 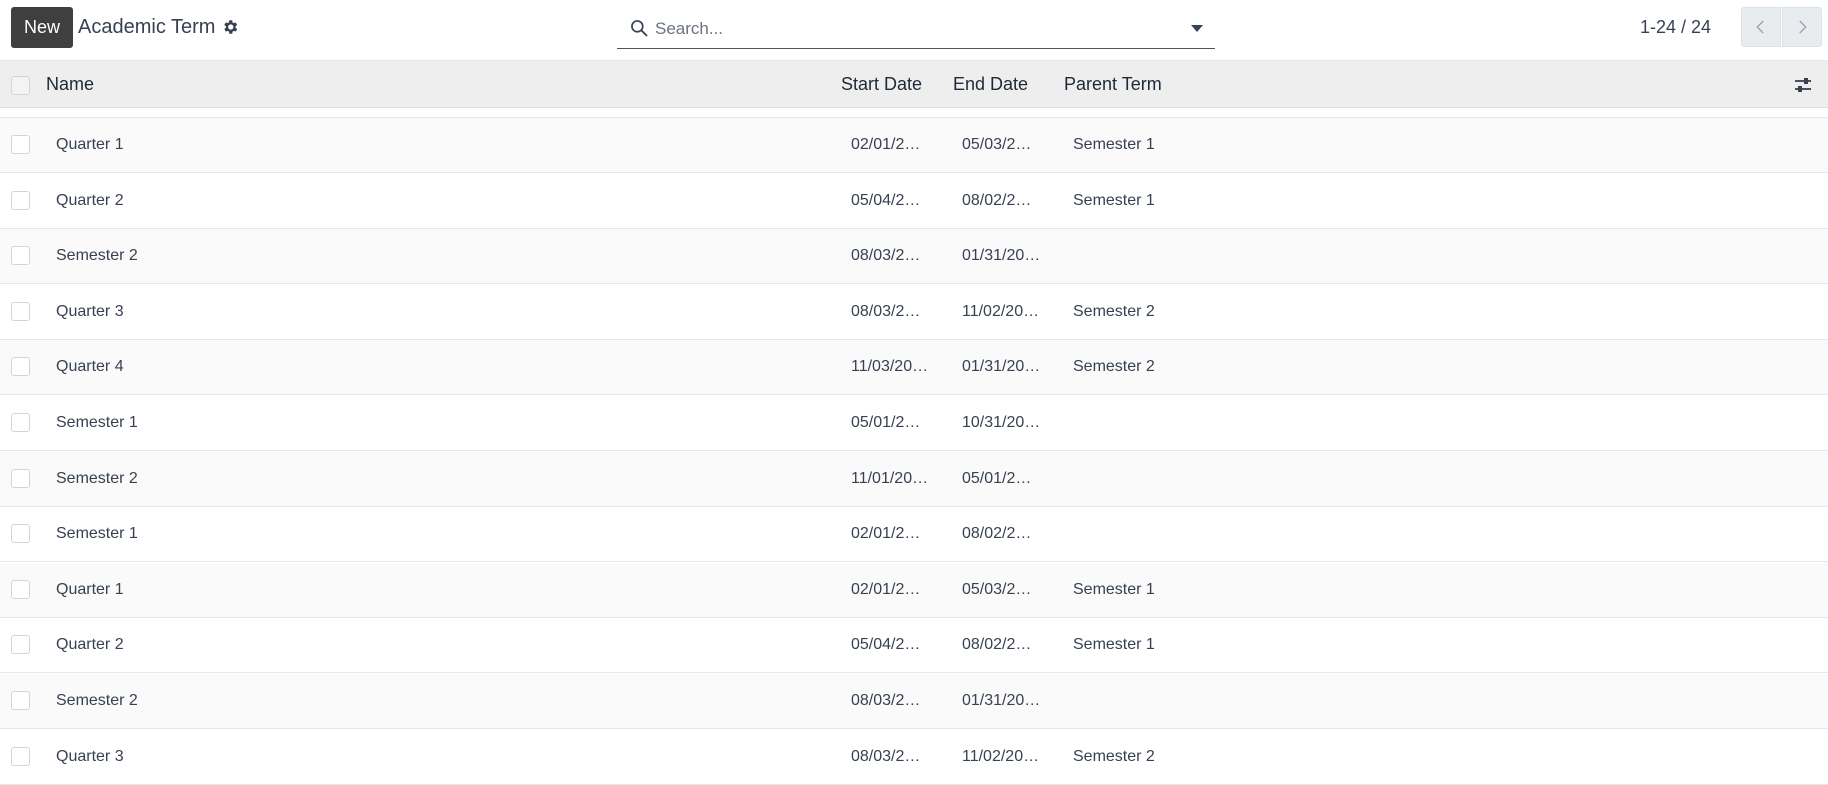 I want to click on breadcrumb: Academic Term, so click(x=158, y=27).